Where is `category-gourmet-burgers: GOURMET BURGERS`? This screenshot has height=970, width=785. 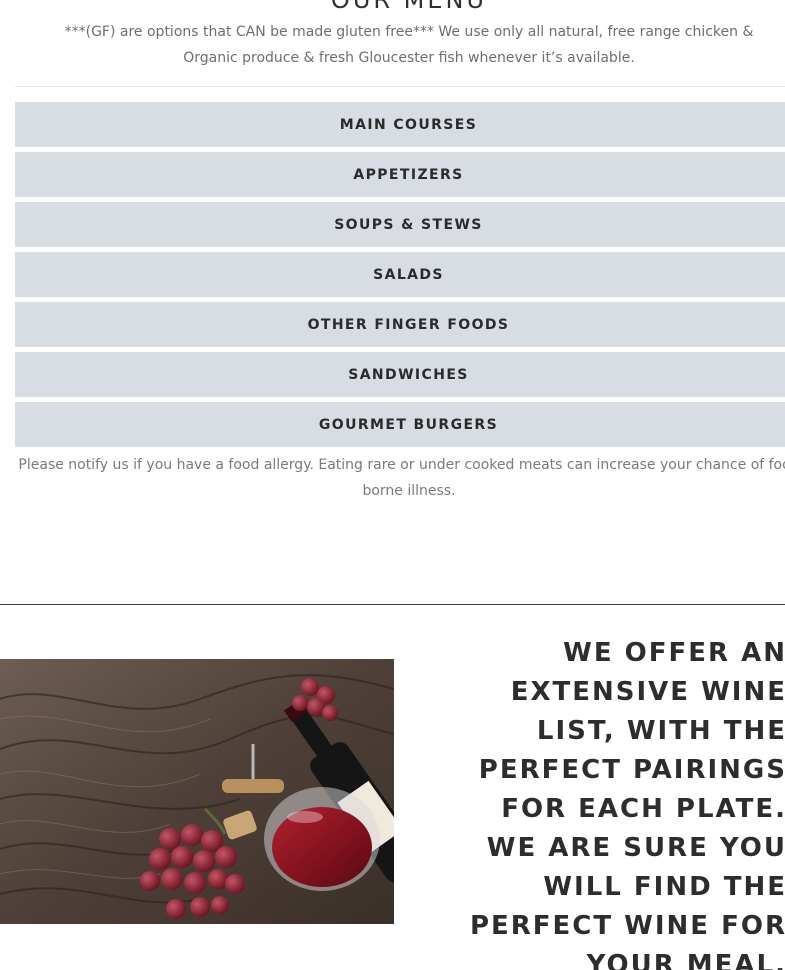 category-gourmet-burgers: GOURMET BURGERS is located at coordinates (400, 424).